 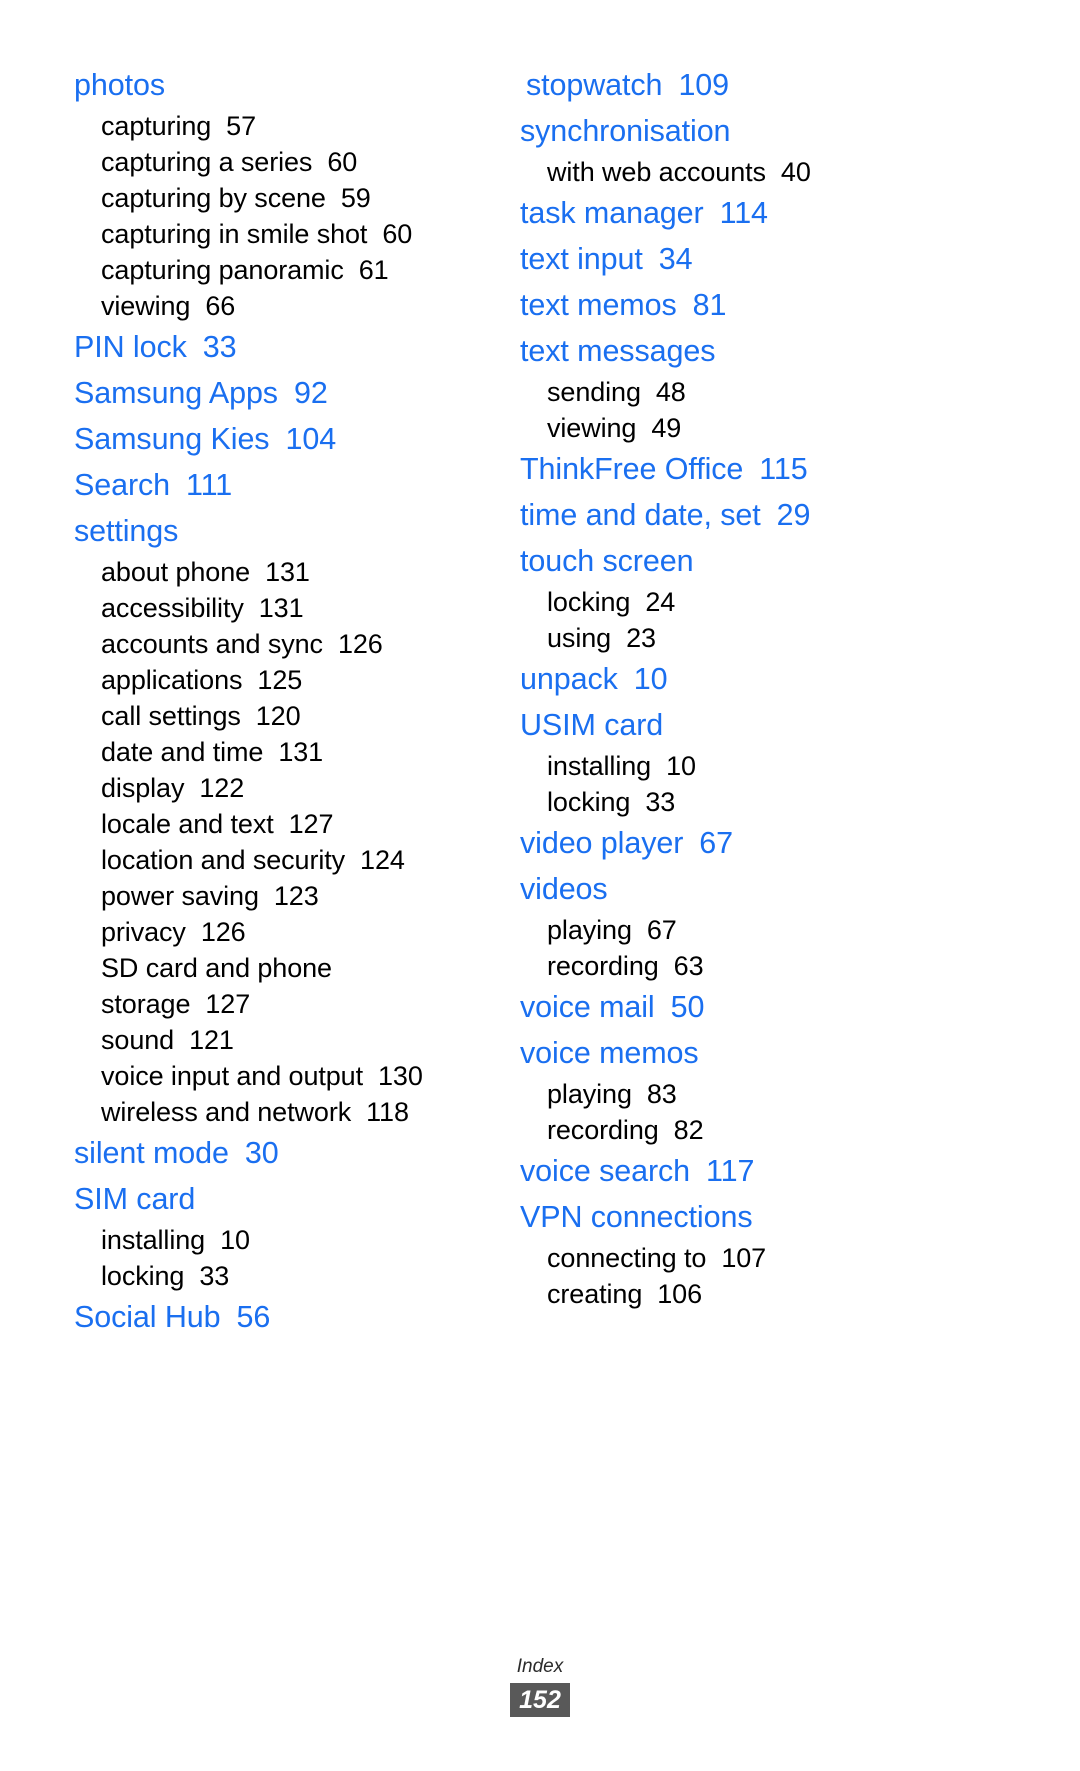 What do you see at coordinates (287, 85) in the screenshot?
I see `index-heading-photos: photos` at bounding box center [287, 85].